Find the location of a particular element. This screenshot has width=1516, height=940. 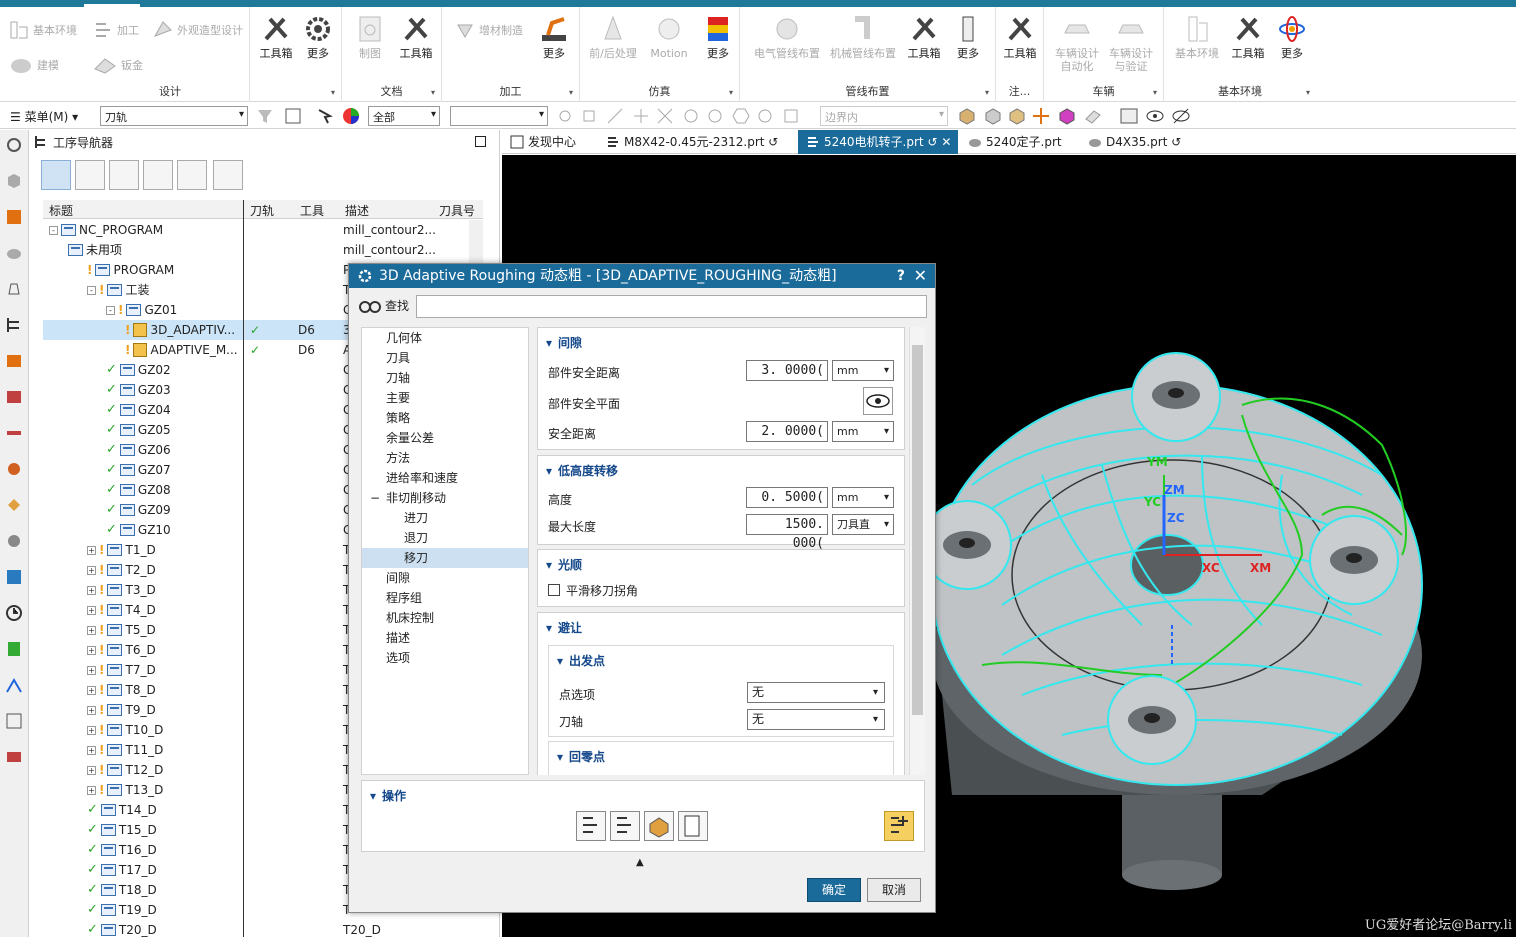

box-icon is located at coordinates (967, 116).